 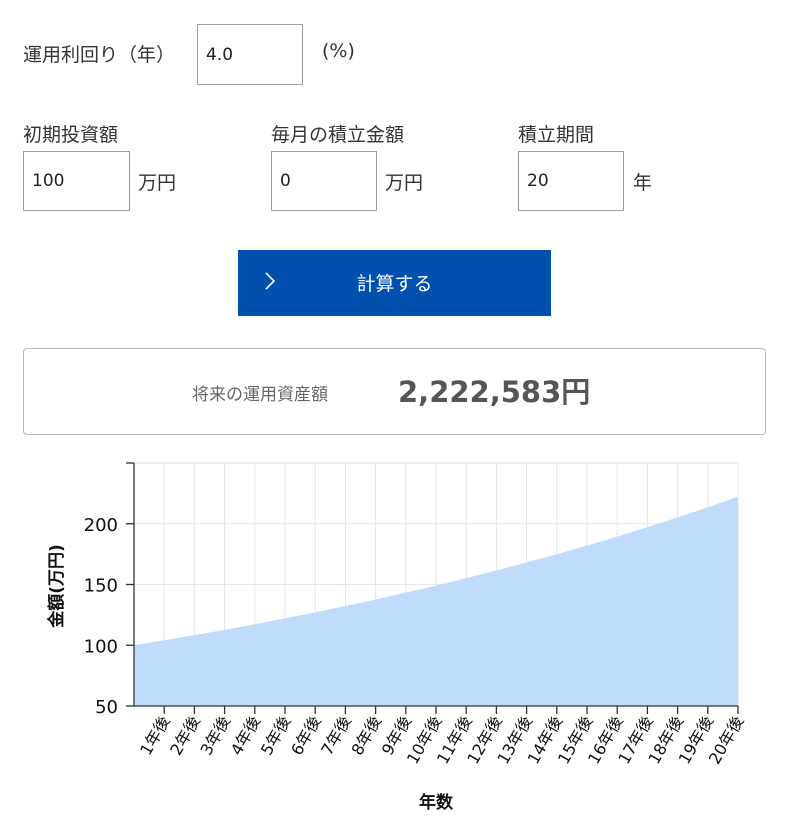 I want to click on result-value: 2,222,583円, so click(x=494, y=392).